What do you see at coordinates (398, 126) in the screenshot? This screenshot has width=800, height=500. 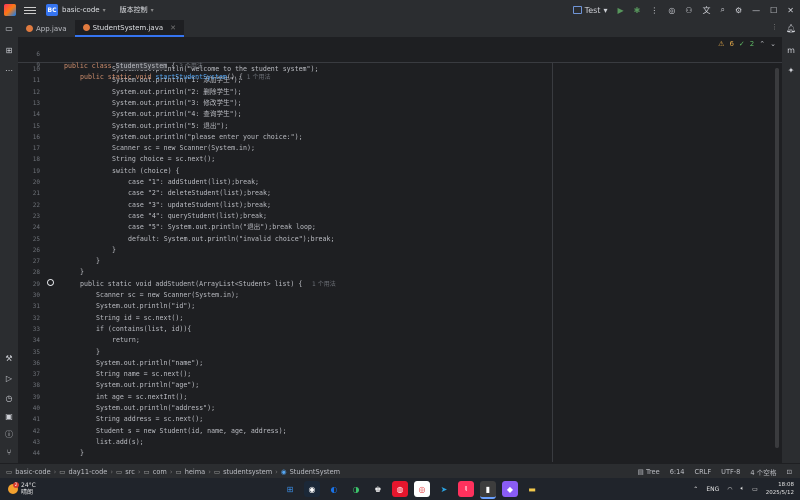 I see `code-line: 15 System.out.println("5: 退出");` at bounding box center [398, 126].